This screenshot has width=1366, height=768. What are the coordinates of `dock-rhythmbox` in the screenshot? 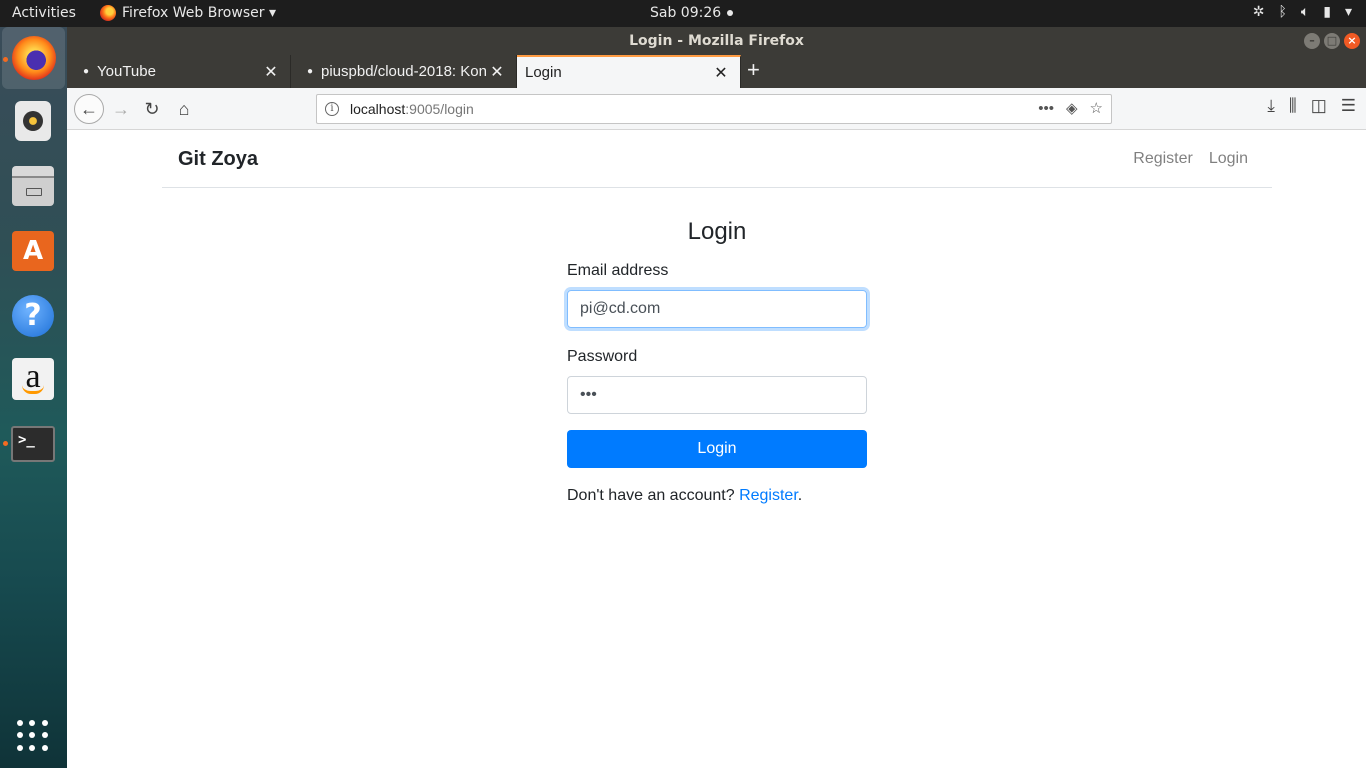 It's located at (33, 121).